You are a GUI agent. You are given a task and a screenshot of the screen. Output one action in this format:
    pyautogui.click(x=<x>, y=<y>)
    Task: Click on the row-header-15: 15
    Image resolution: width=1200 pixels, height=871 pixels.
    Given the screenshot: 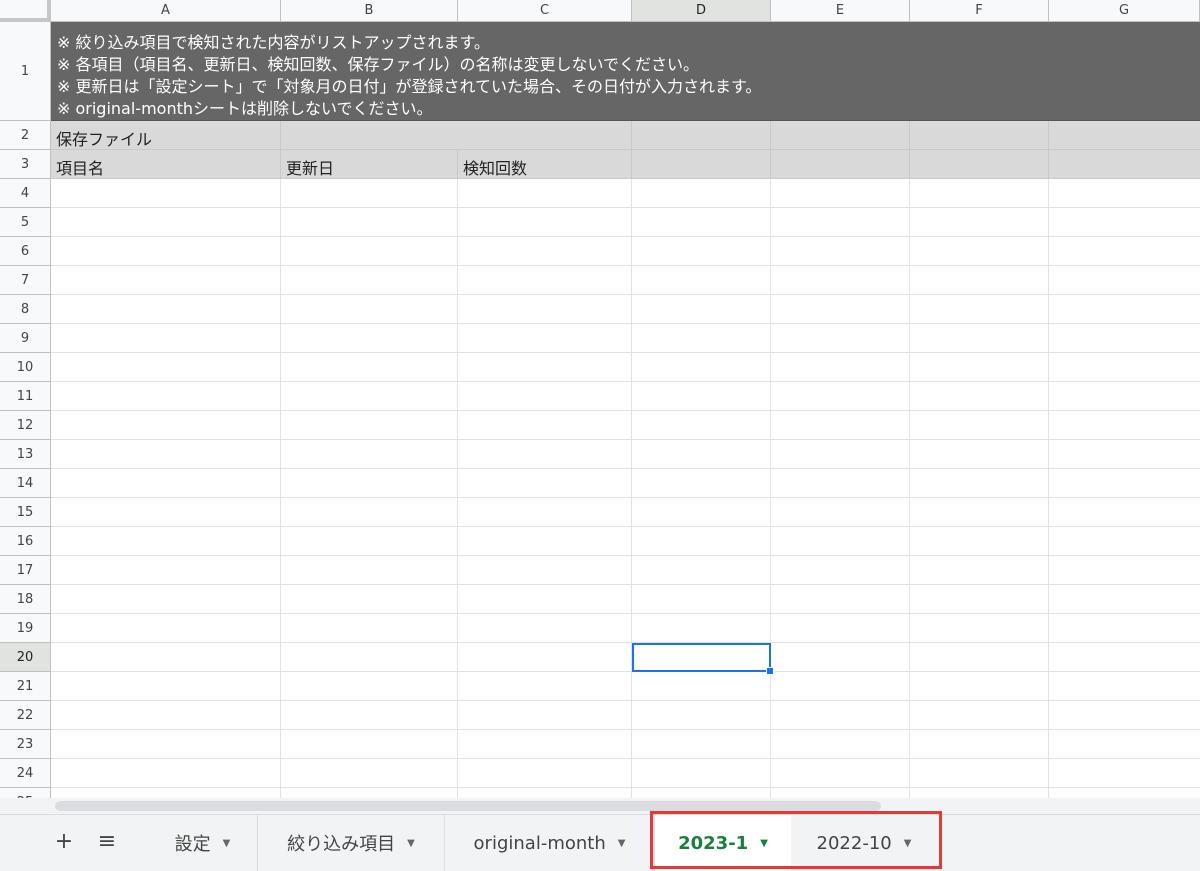 What is the action you would take?
    pyautogui.click(x=25, y=512)
    